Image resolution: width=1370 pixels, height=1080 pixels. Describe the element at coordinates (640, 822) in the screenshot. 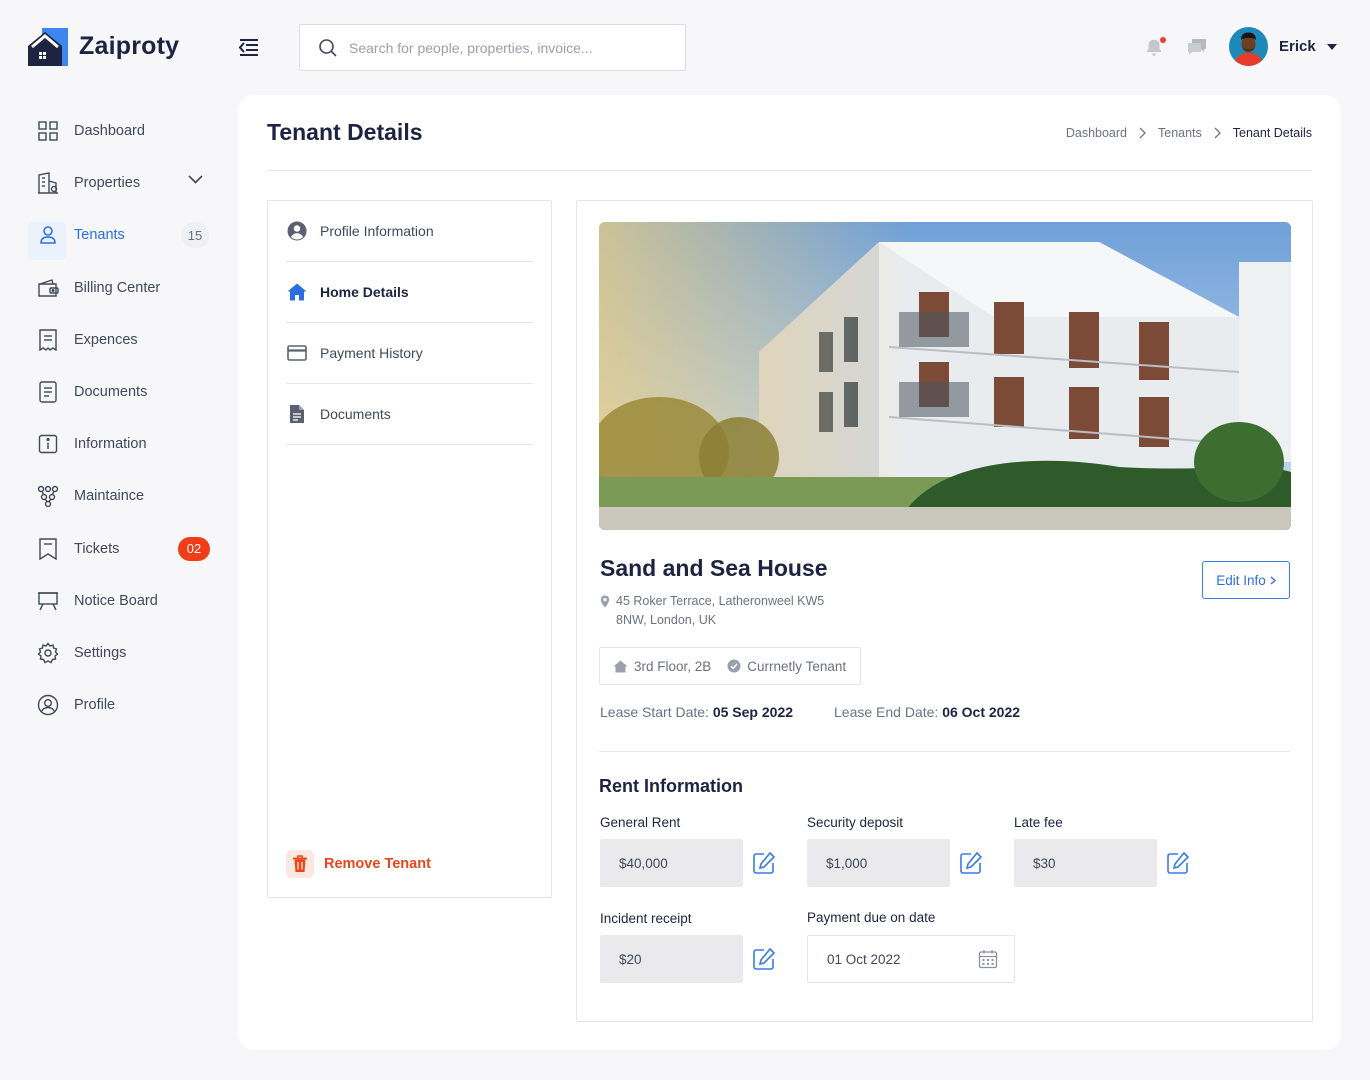

I see `general-rent-label: General Rent` at that location.